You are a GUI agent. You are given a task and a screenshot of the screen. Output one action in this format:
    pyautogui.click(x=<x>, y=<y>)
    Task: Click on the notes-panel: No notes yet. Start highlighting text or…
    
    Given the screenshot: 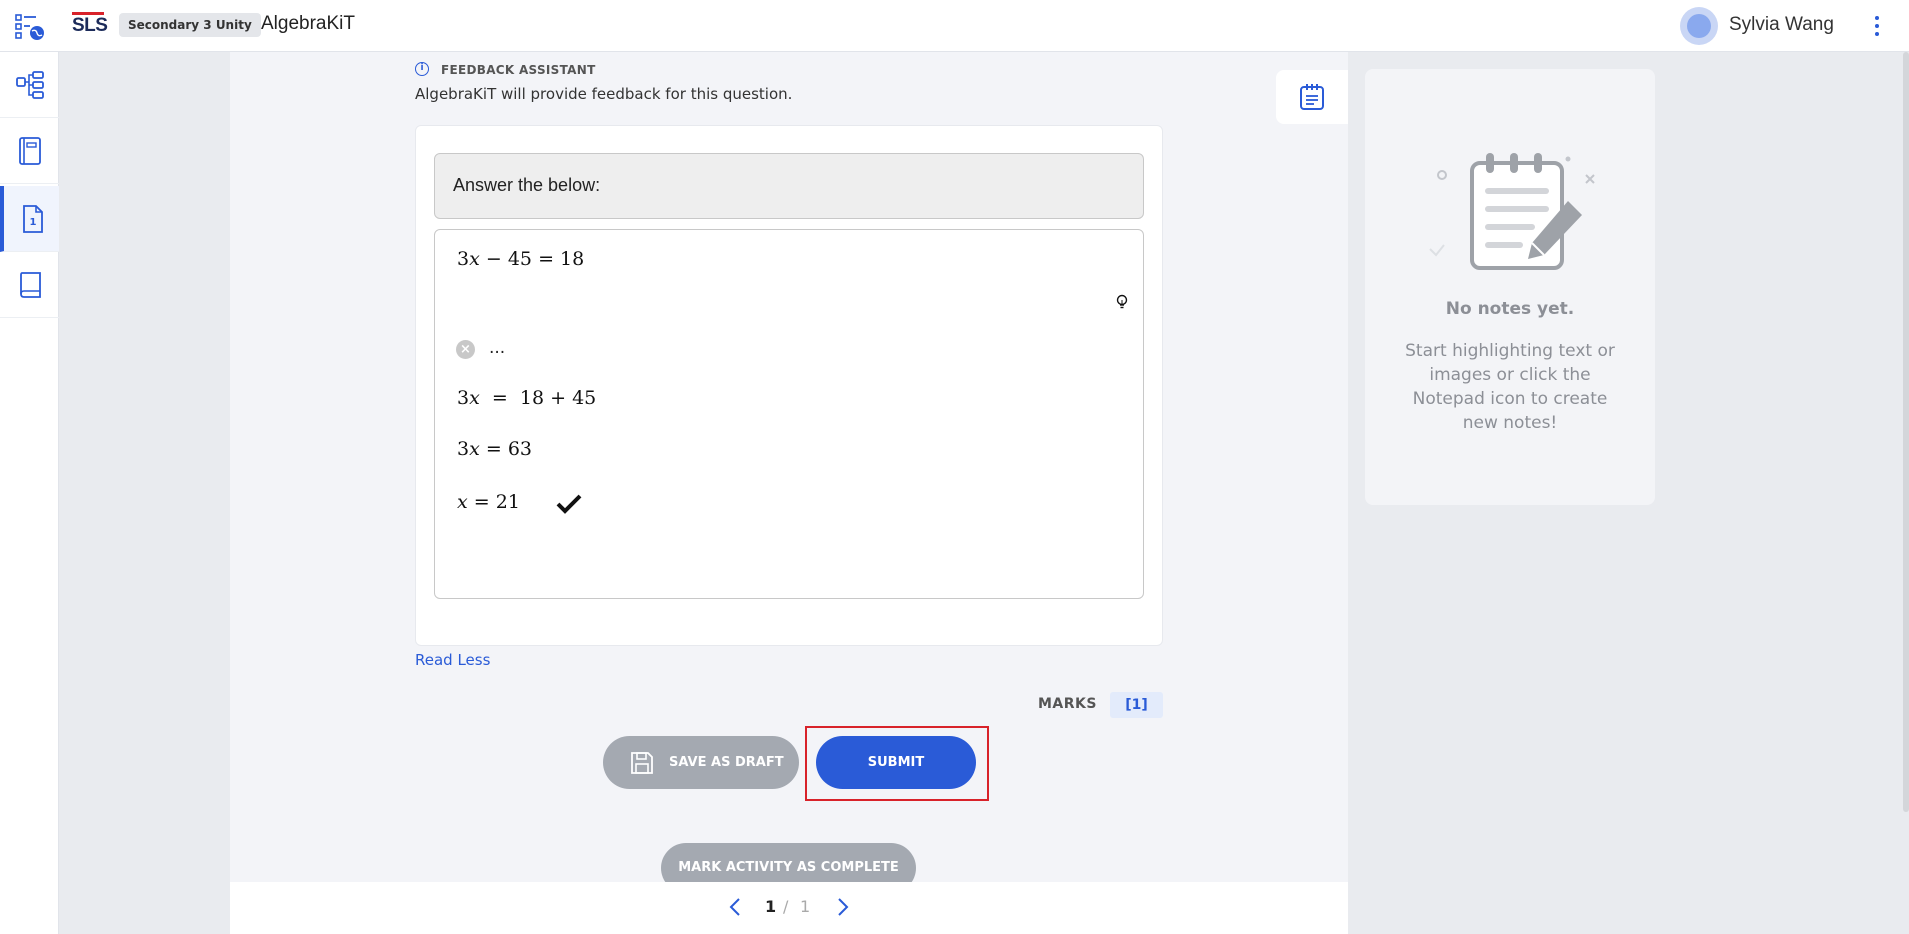 What is the action you would take?
    pyautogui.click(x=1510, y=287)
    